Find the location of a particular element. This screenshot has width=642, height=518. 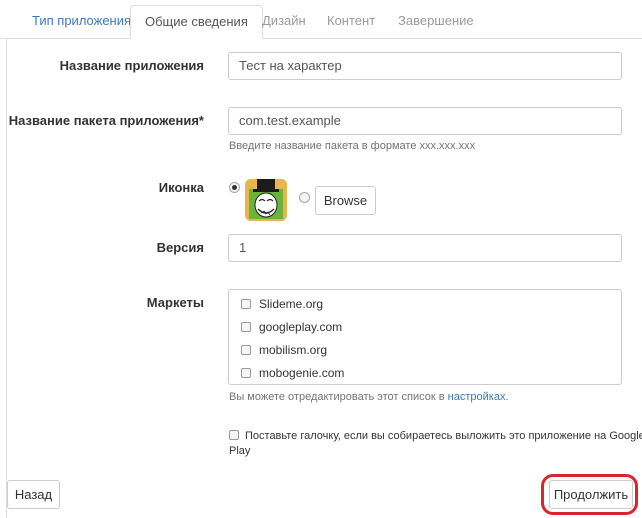

icon-label: Иконка is located at coordinates (181, 187).